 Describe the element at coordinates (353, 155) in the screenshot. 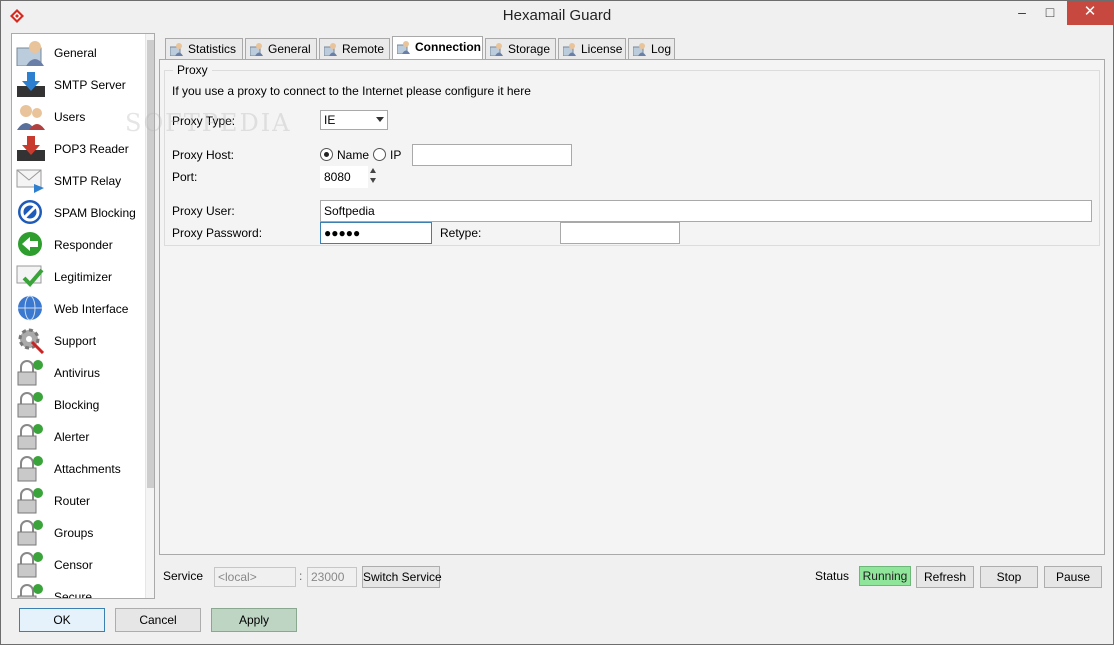

I see `host-mode-name-label: Name` at that location.